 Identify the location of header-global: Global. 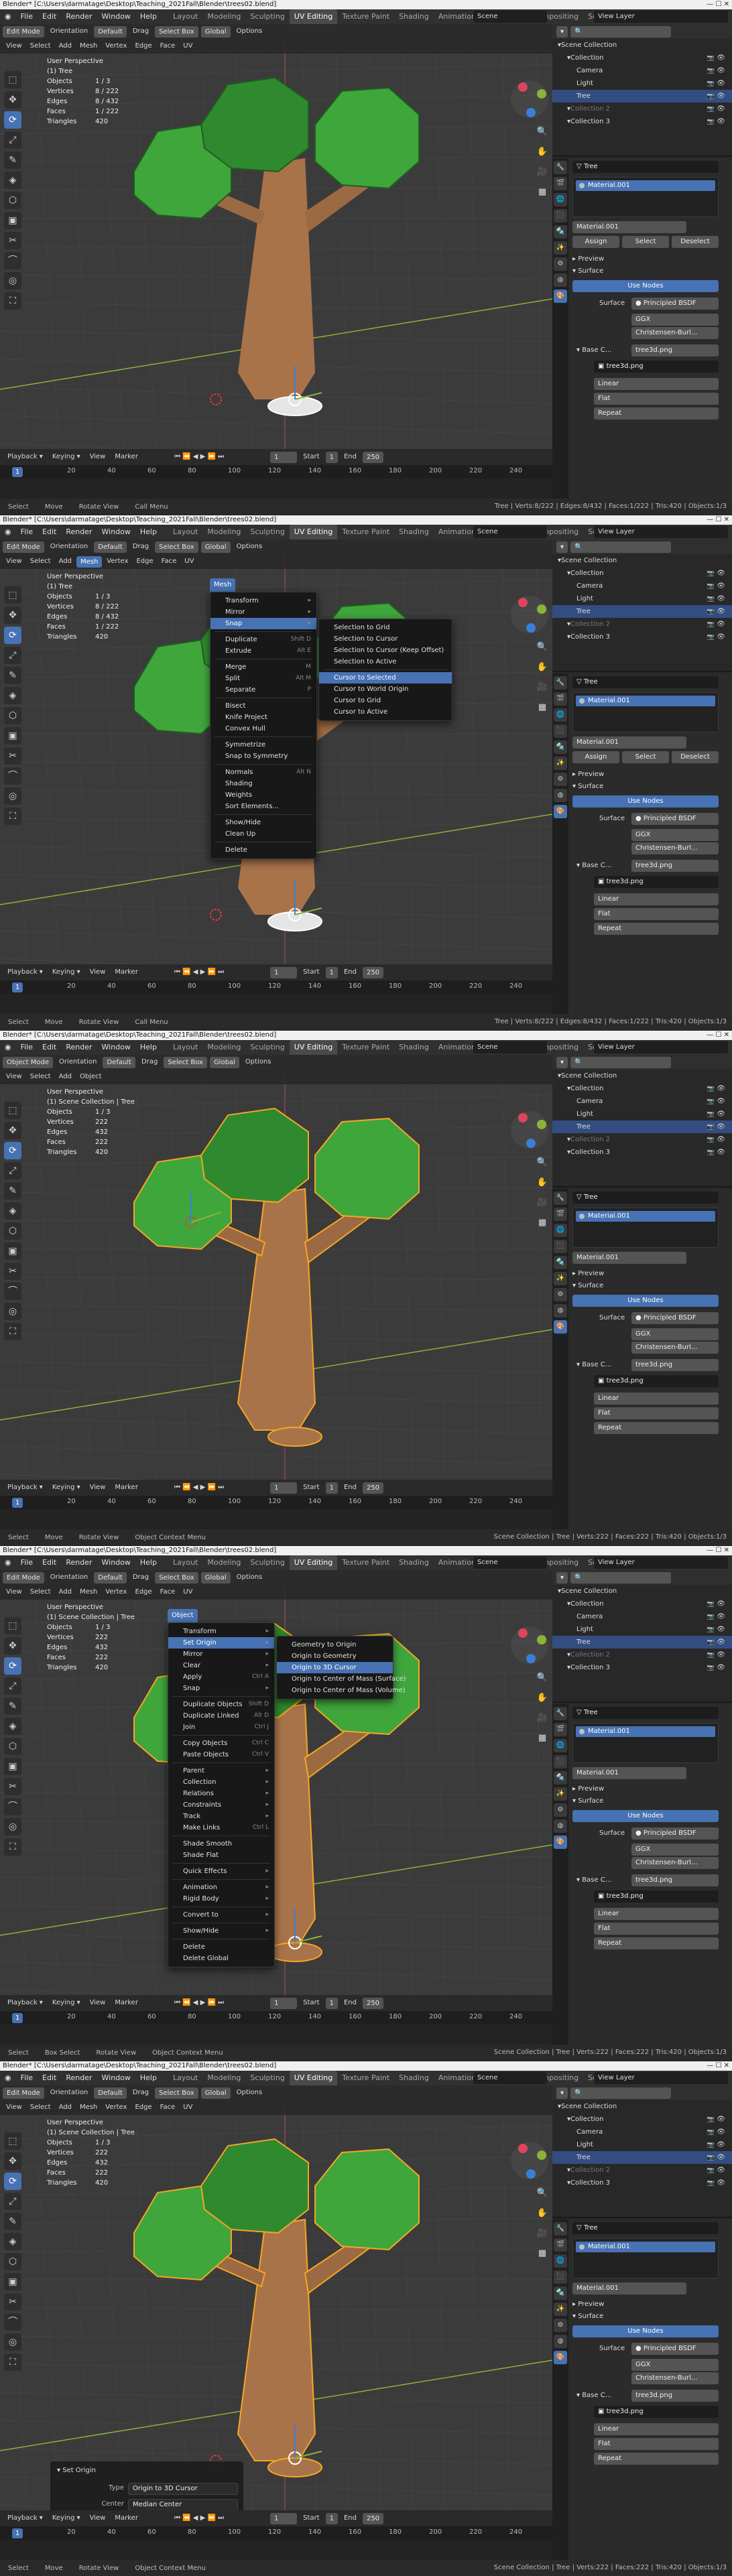
(215, 2093).